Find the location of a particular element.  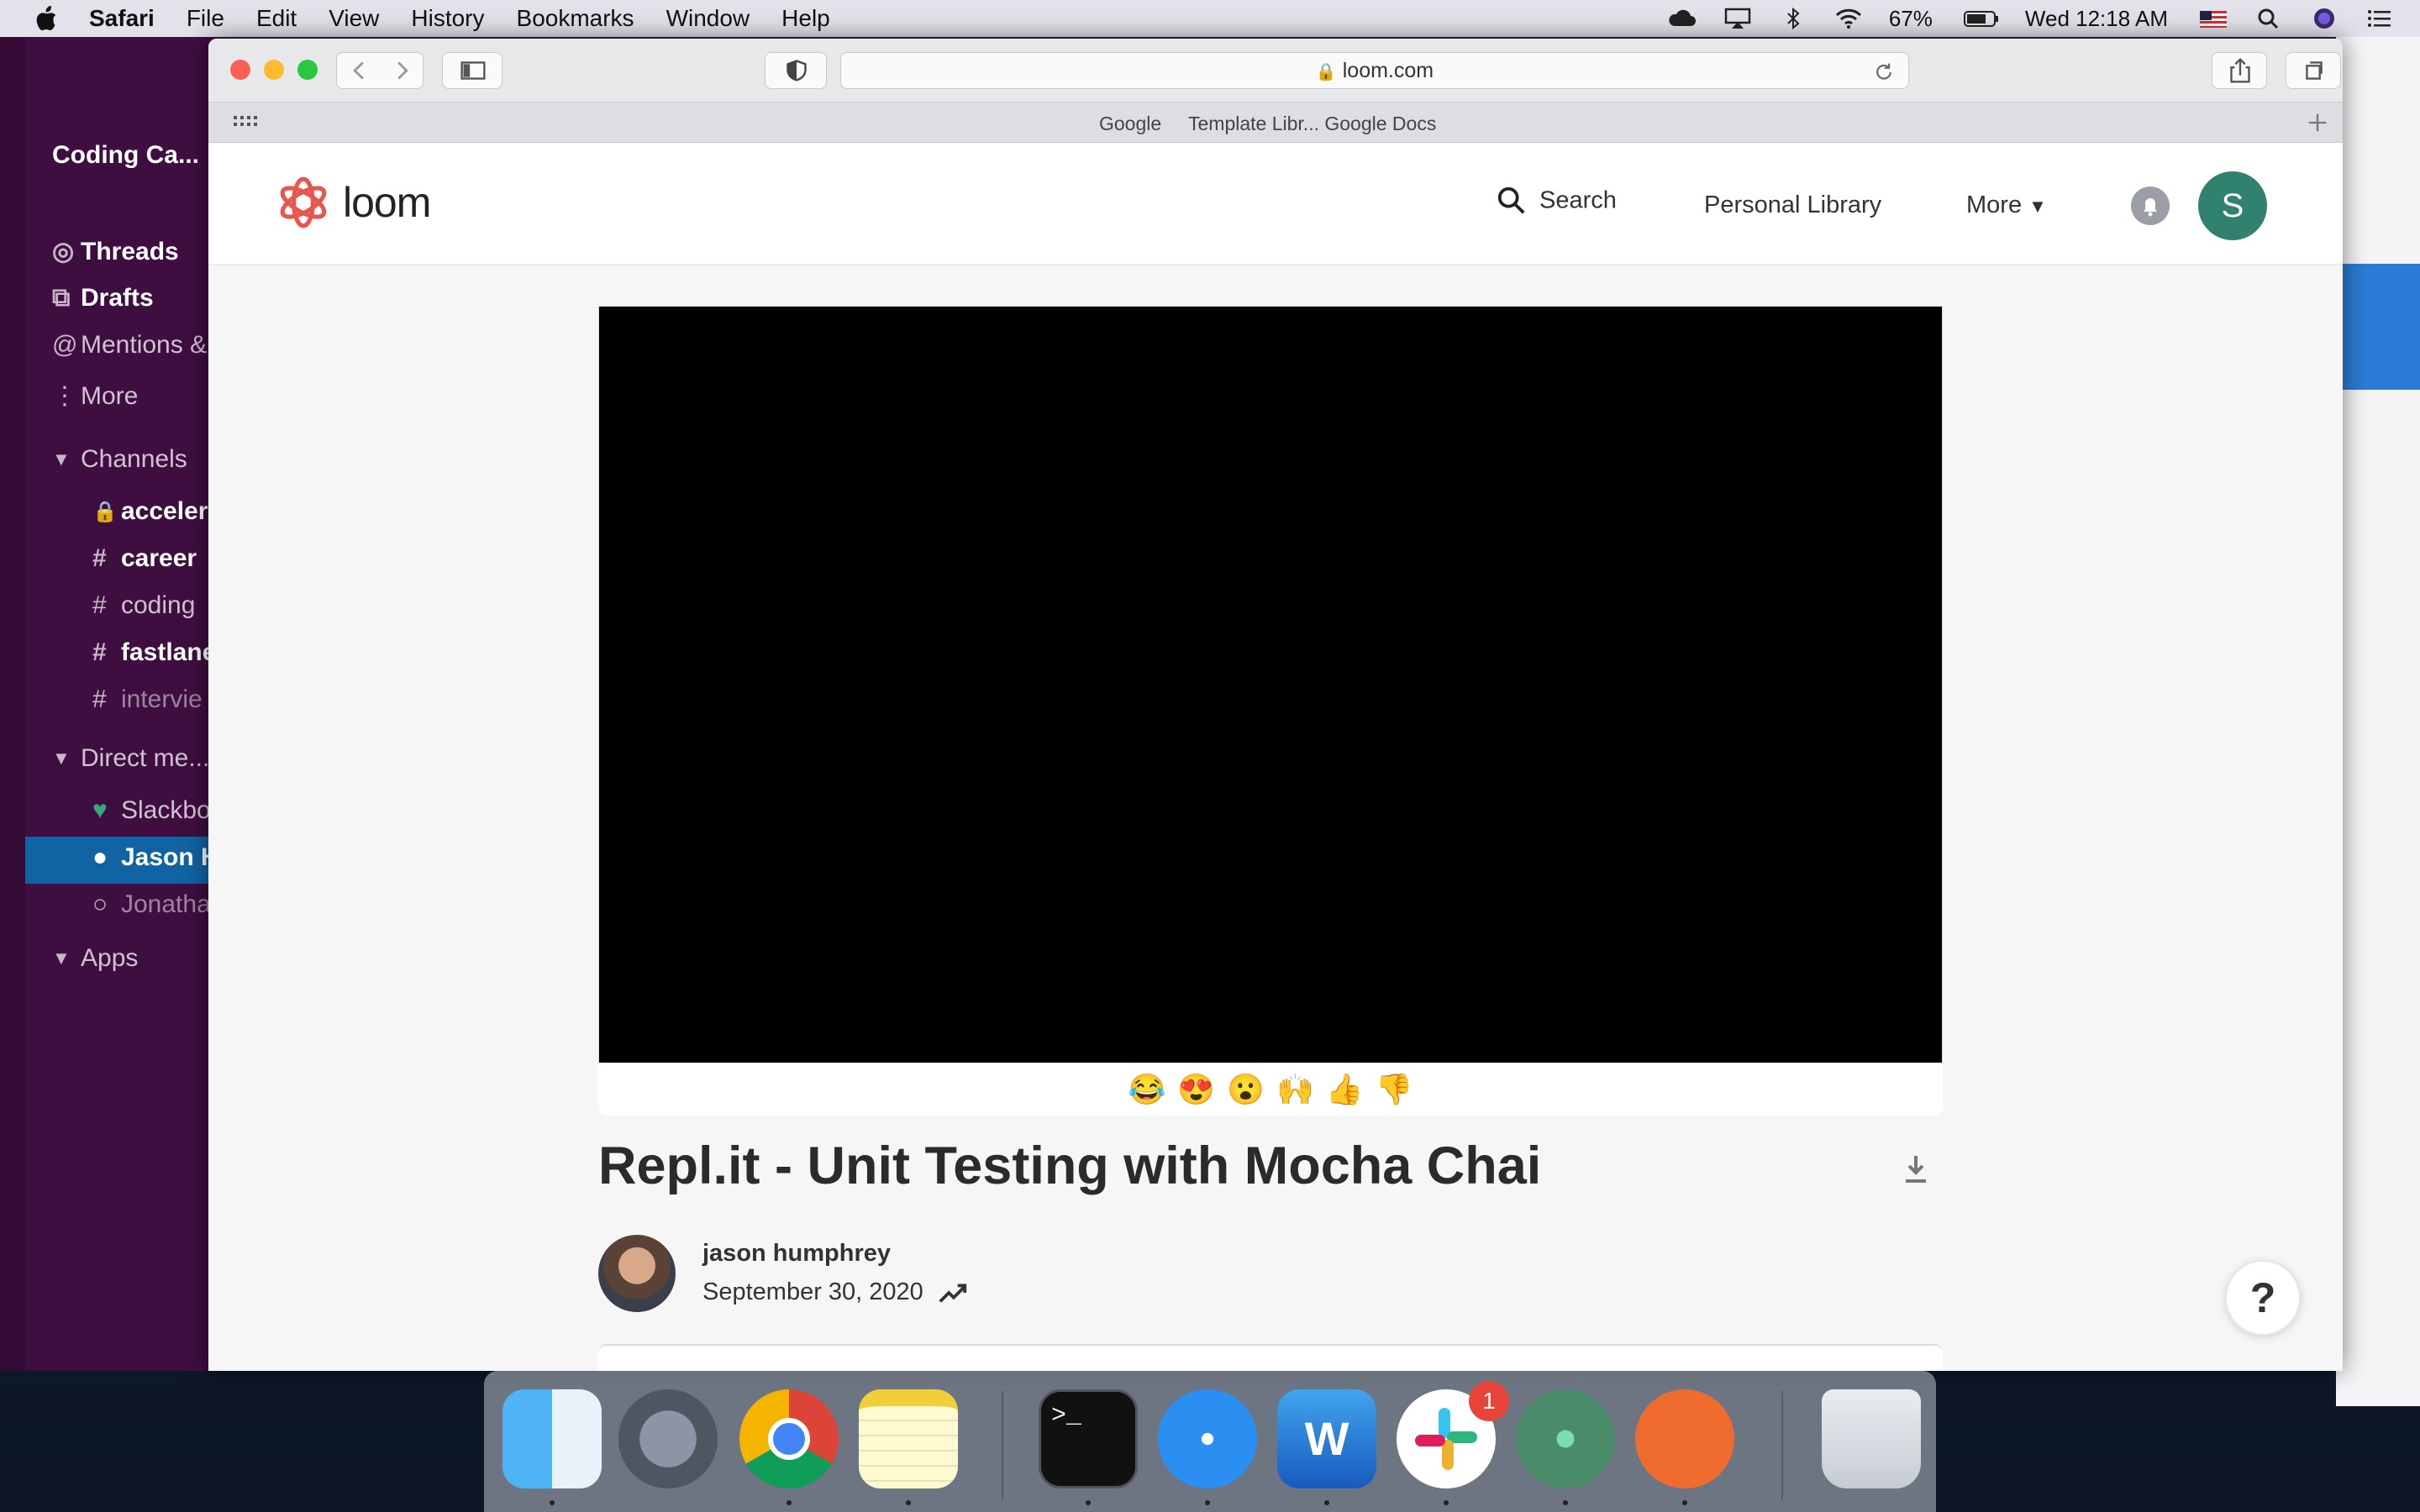

siri-icon is located at coordinates (2324, 18).